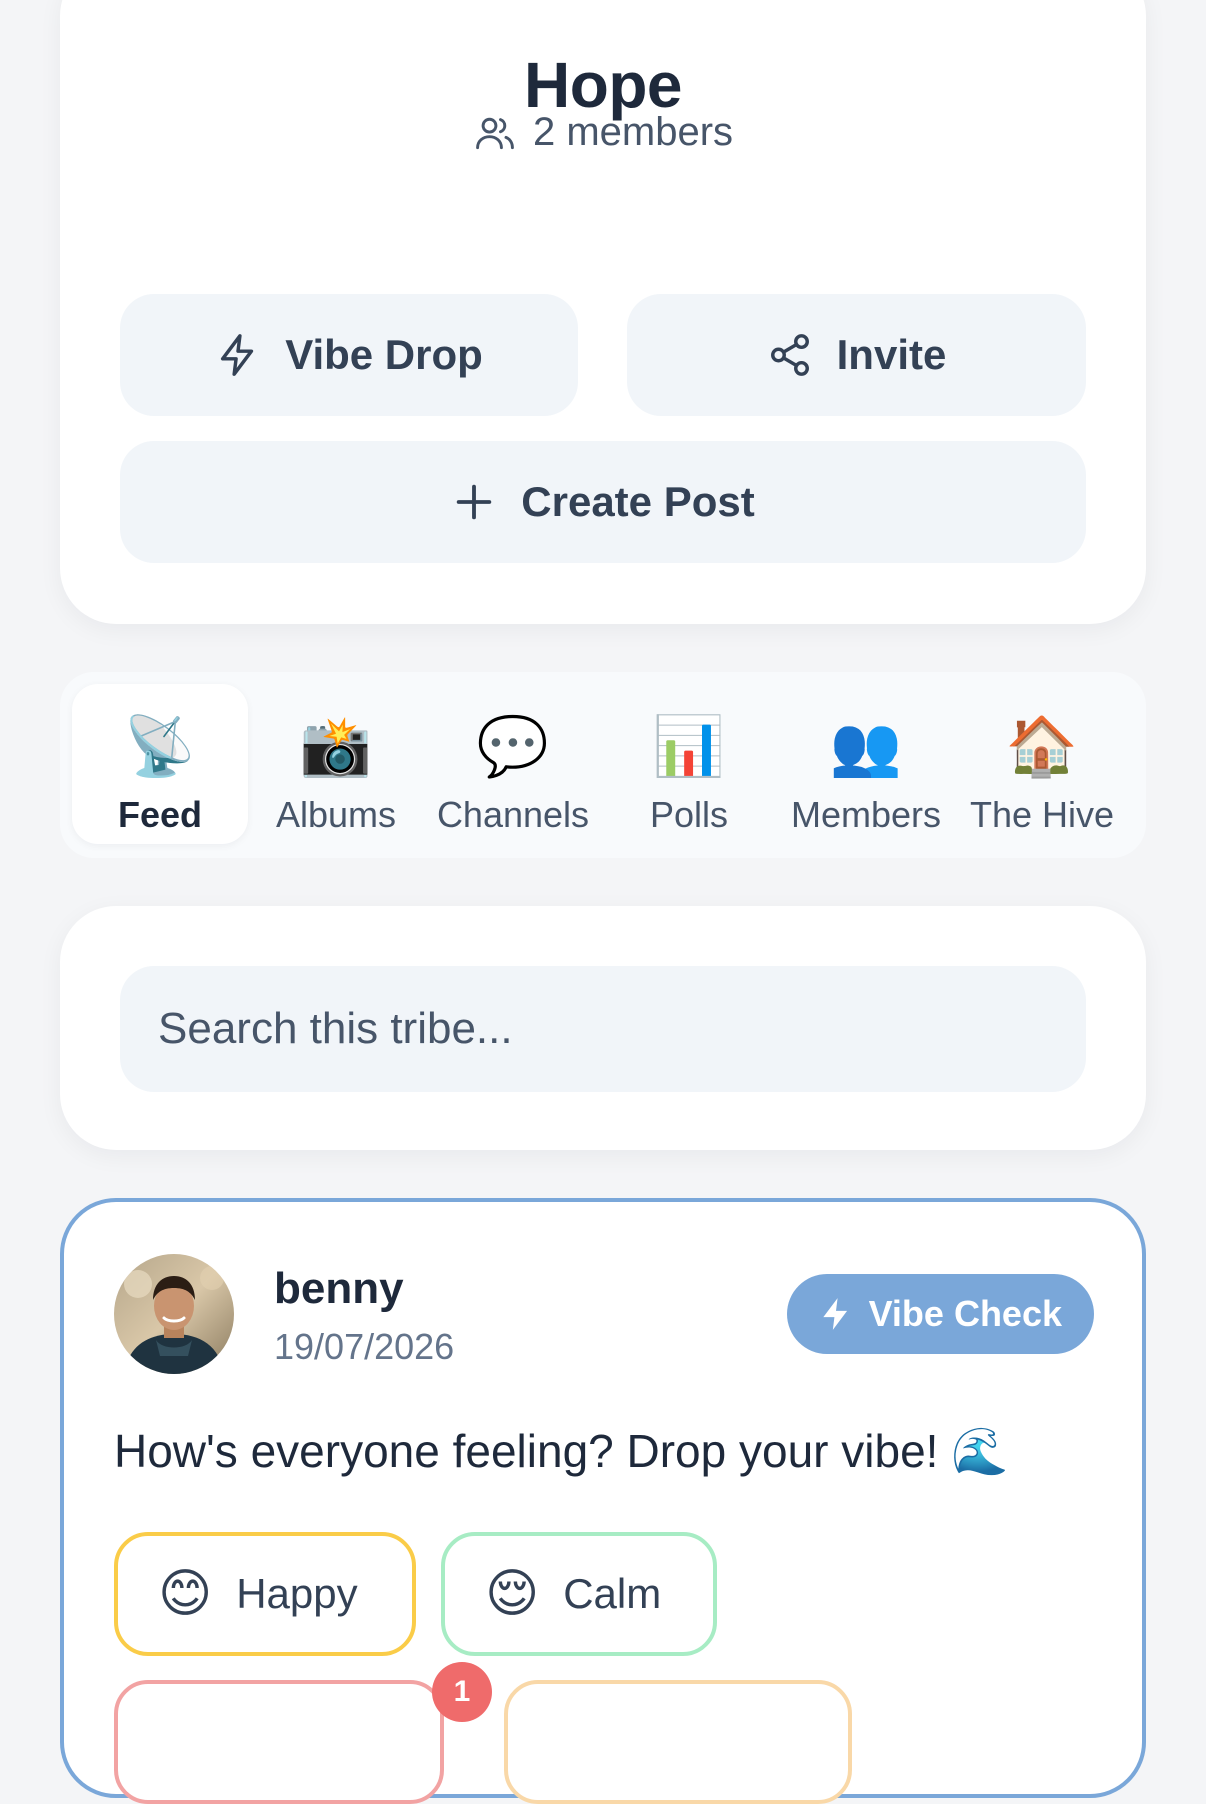 Image resolution: width=1206 pixels, height=1804 pixels. I want to click on vibe-drop-button: Vibe Drop, so click(349, 355).